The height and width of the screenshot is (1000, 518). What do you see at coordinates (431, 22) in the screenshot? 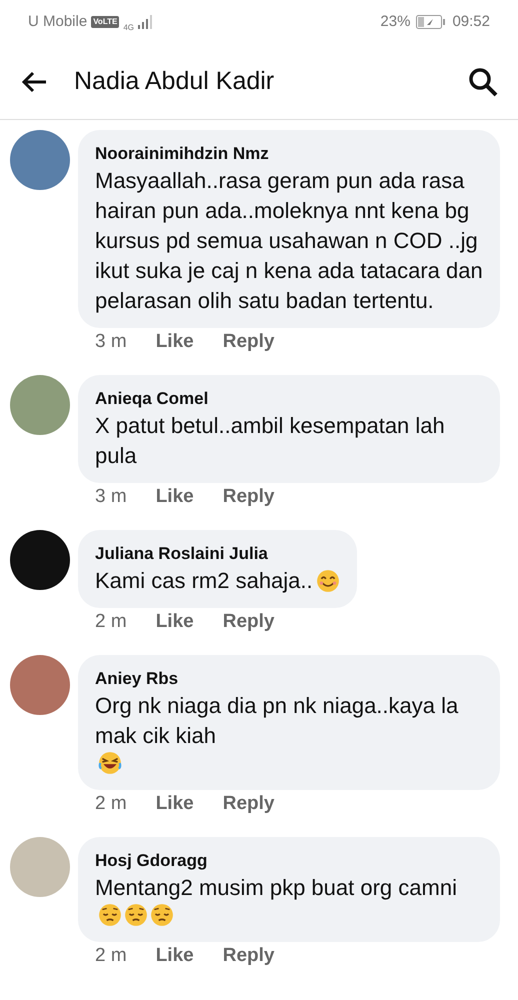
I see `battery-icon` at bounding box center [431, 22].